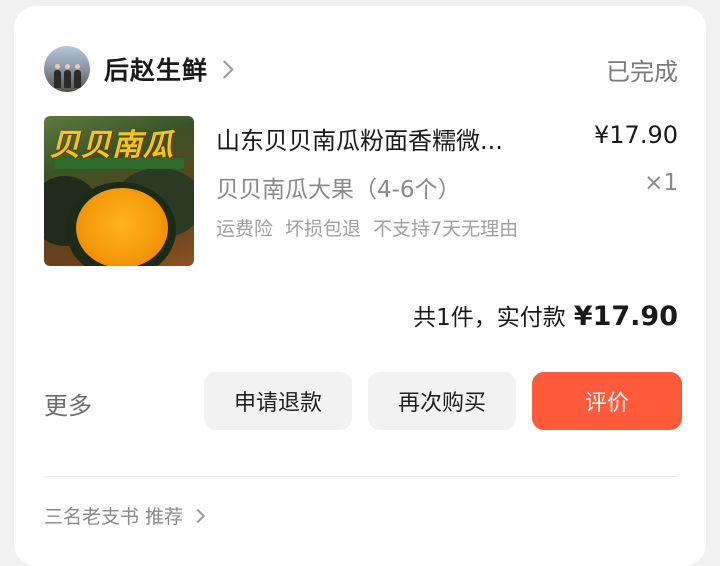 The image size is (720, 566). I want to click on order-total: 共1件，实付款 ¥17.90, so click(545, 315).